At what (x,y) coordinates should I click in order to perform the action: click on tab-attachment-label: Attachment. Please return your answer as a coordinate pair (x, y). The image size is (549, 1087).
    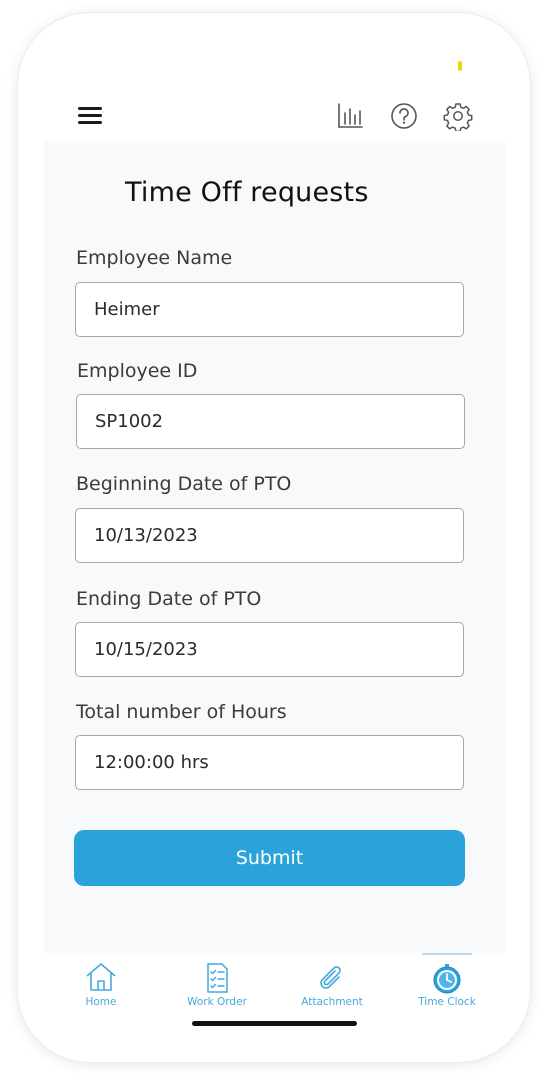
    Looking at the image, I should click on (332, 1002).